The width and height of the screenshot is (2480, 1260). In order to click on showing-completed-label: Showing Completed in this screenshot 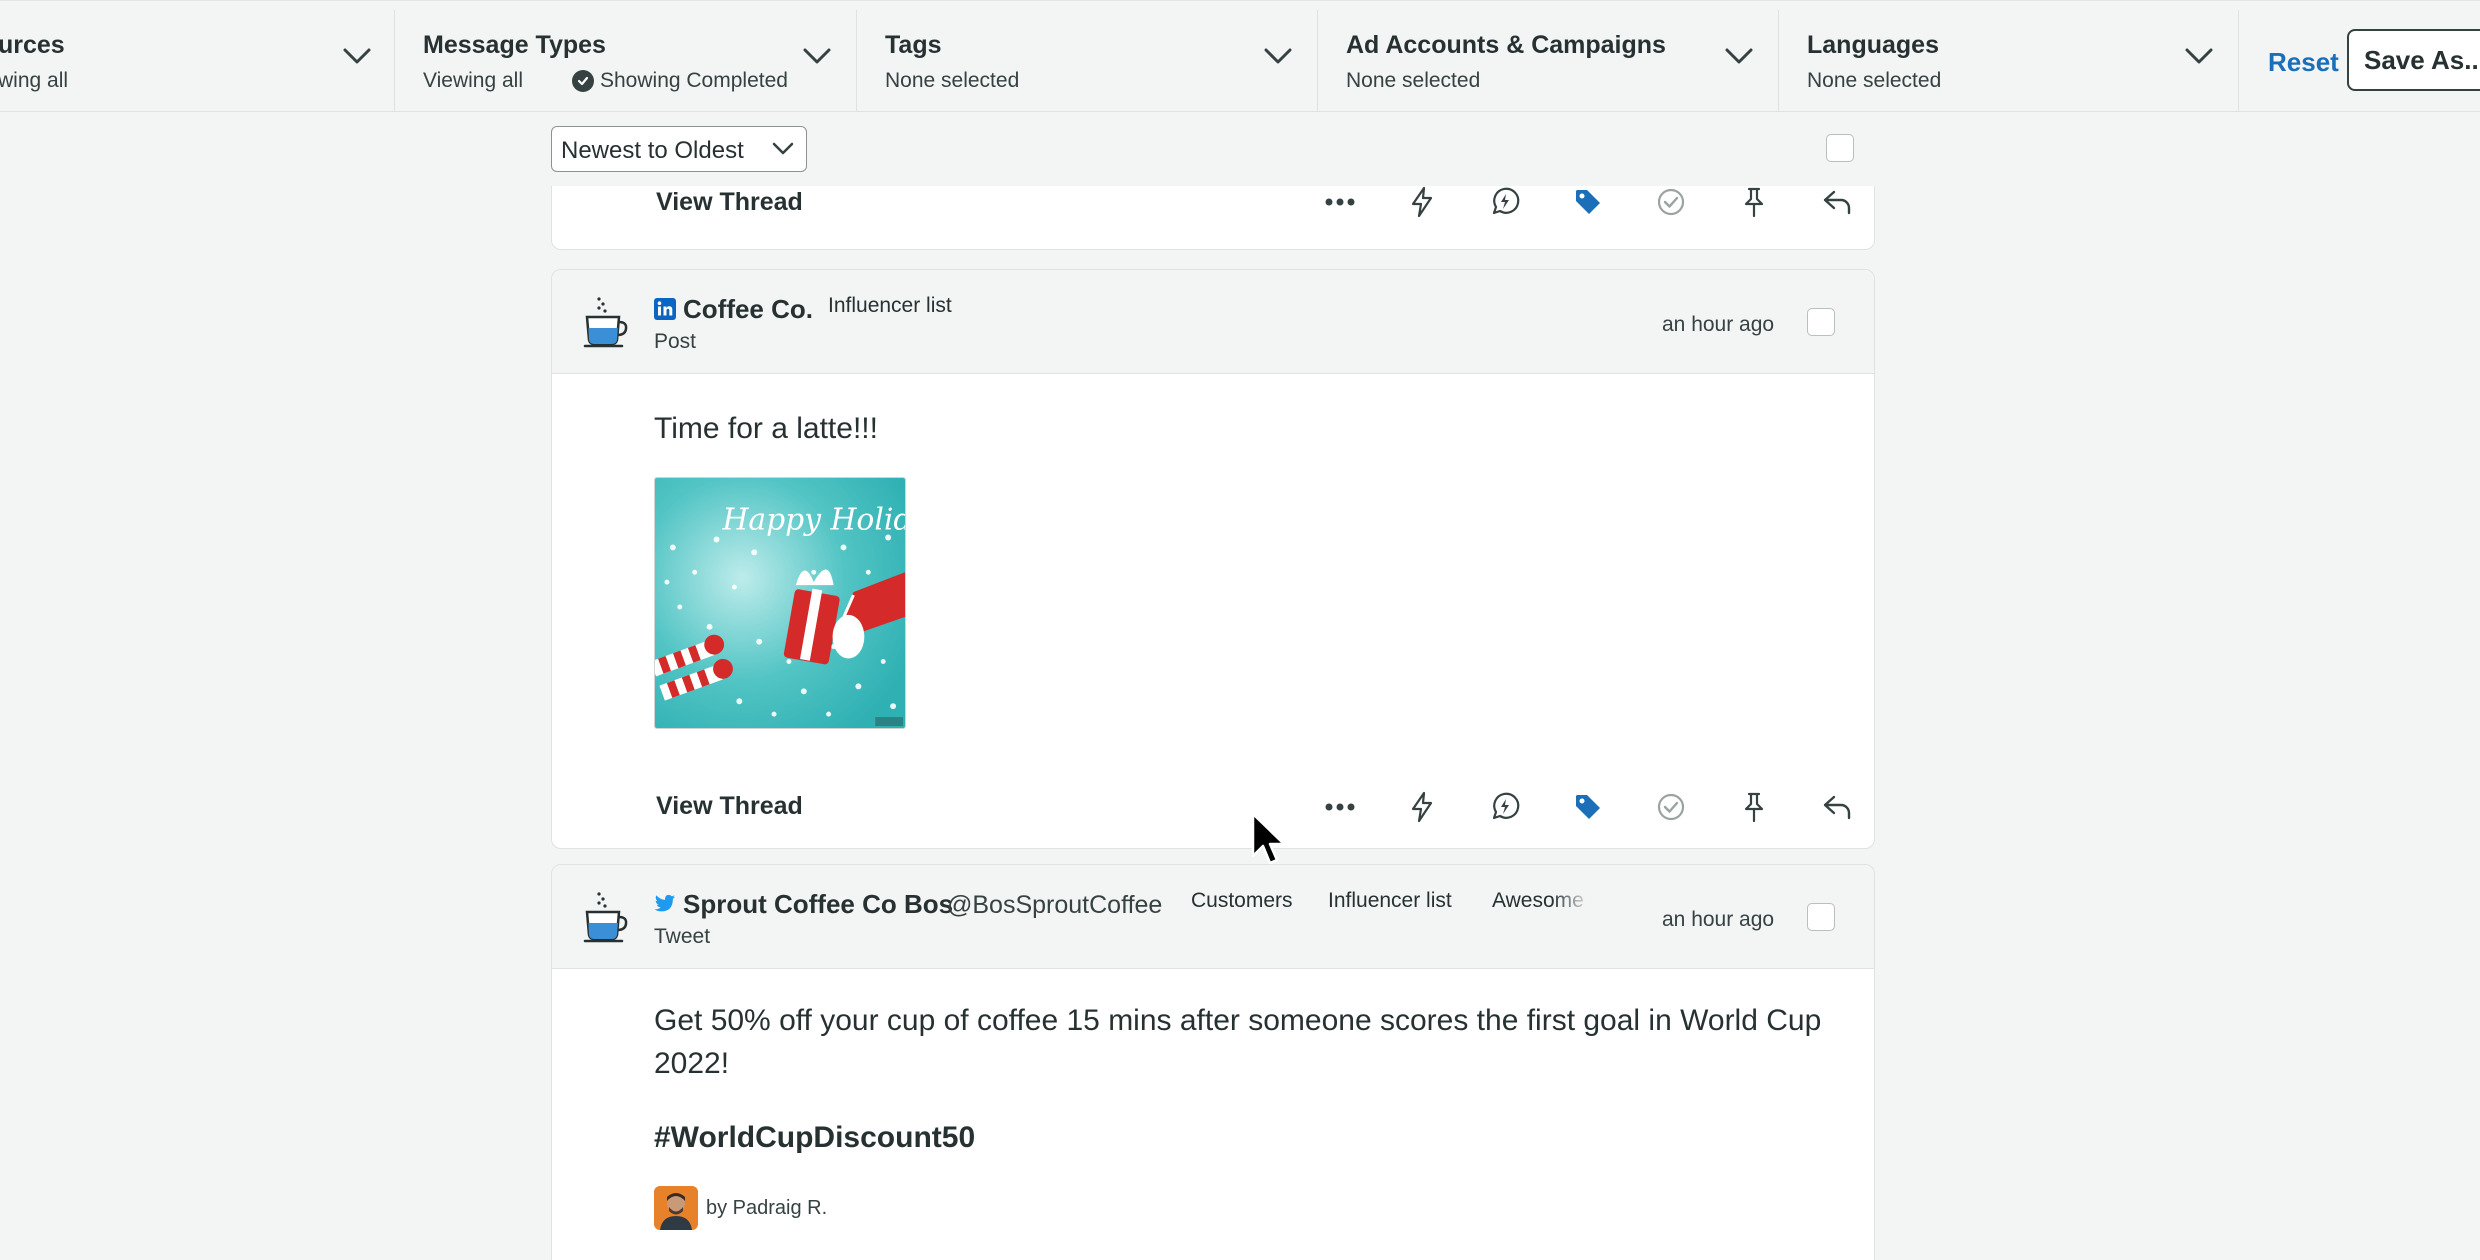, I will do `click(694, 80)`.